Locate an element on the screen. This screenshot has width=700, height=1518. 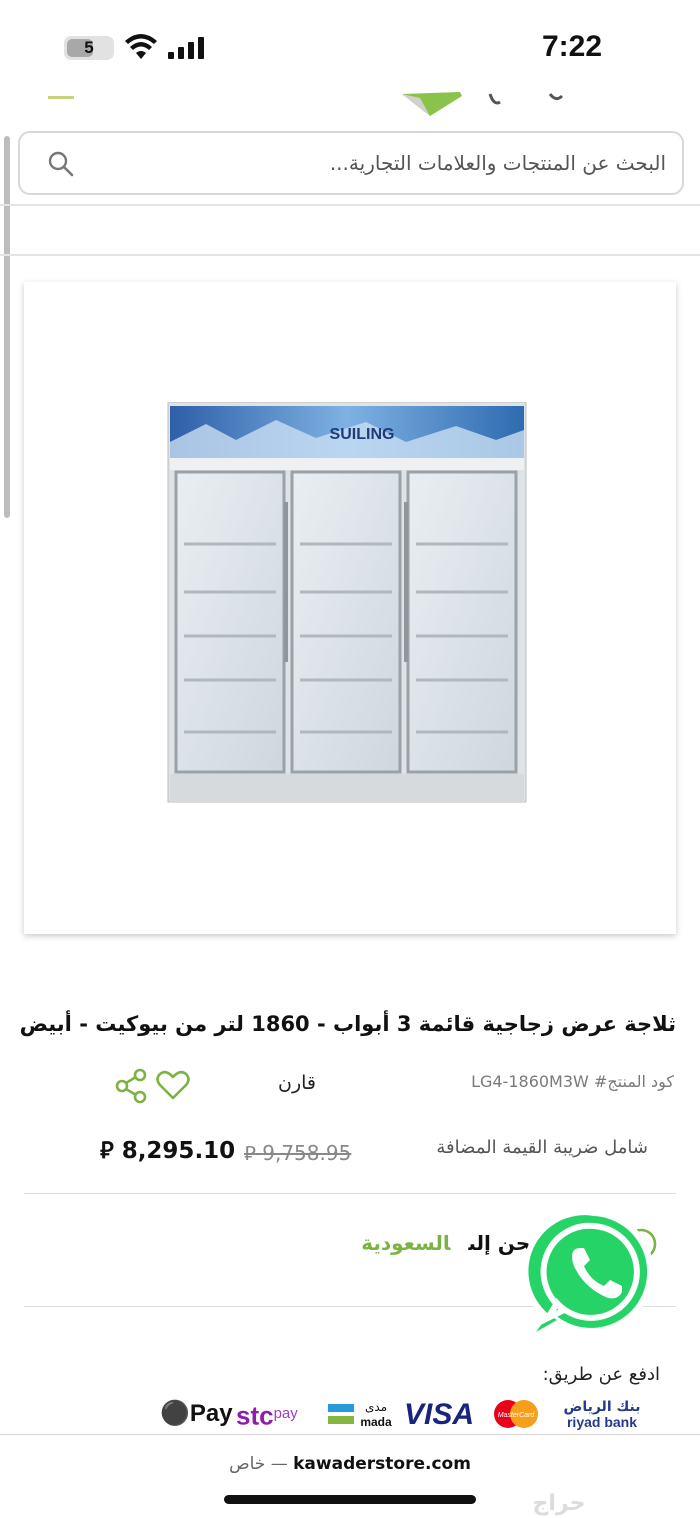
cellular-signal-icon is located at coordinates (186, 48).